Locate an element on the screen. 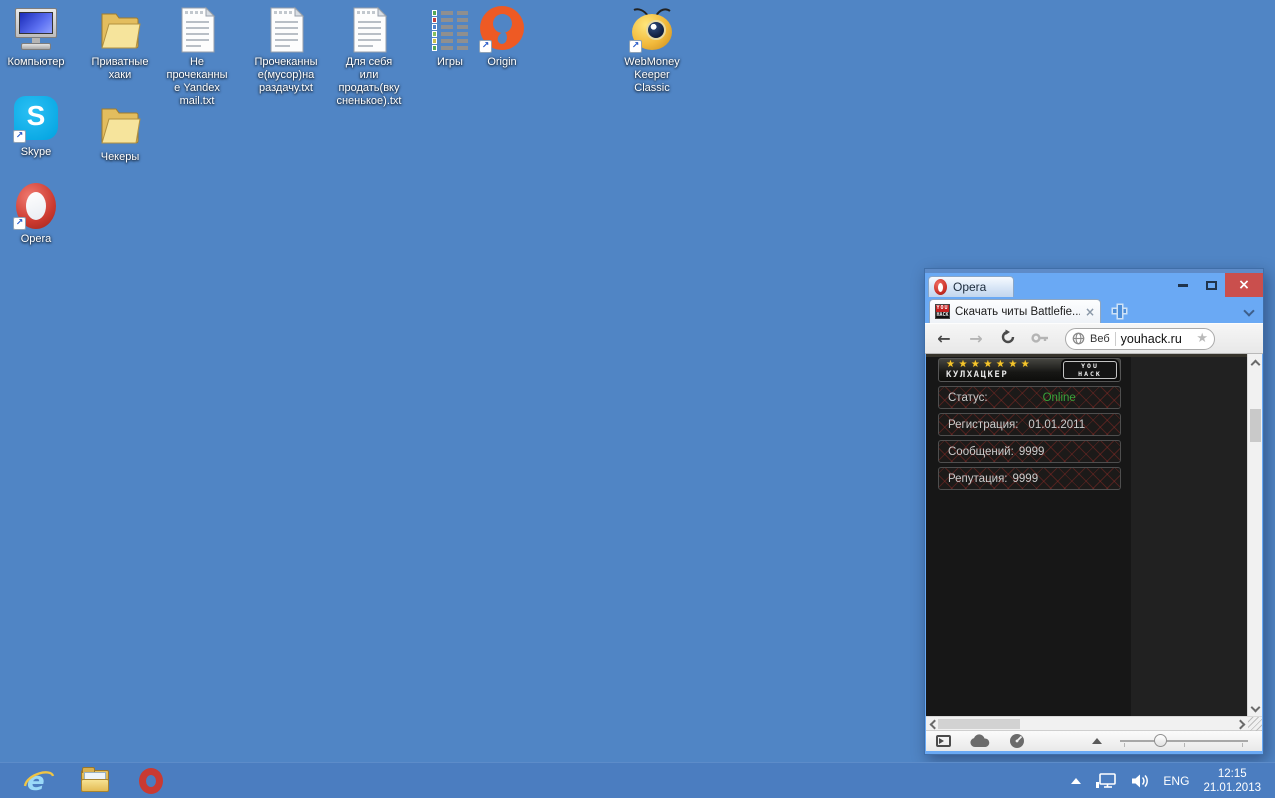  status-value: Online is located at coordinates (1059, 397).